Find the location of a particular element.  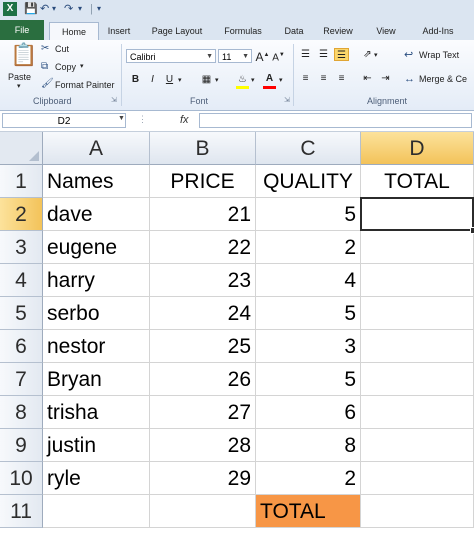

excel-app-icon: X is located at coordinates (10, 9).